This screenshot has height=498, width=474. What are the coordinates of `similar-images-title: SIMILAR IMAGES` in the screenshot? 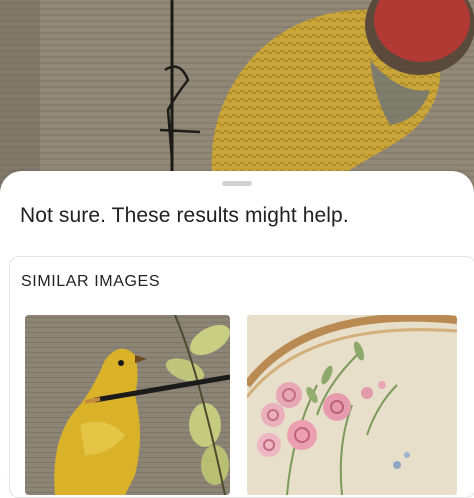 It's located at (91, 281).